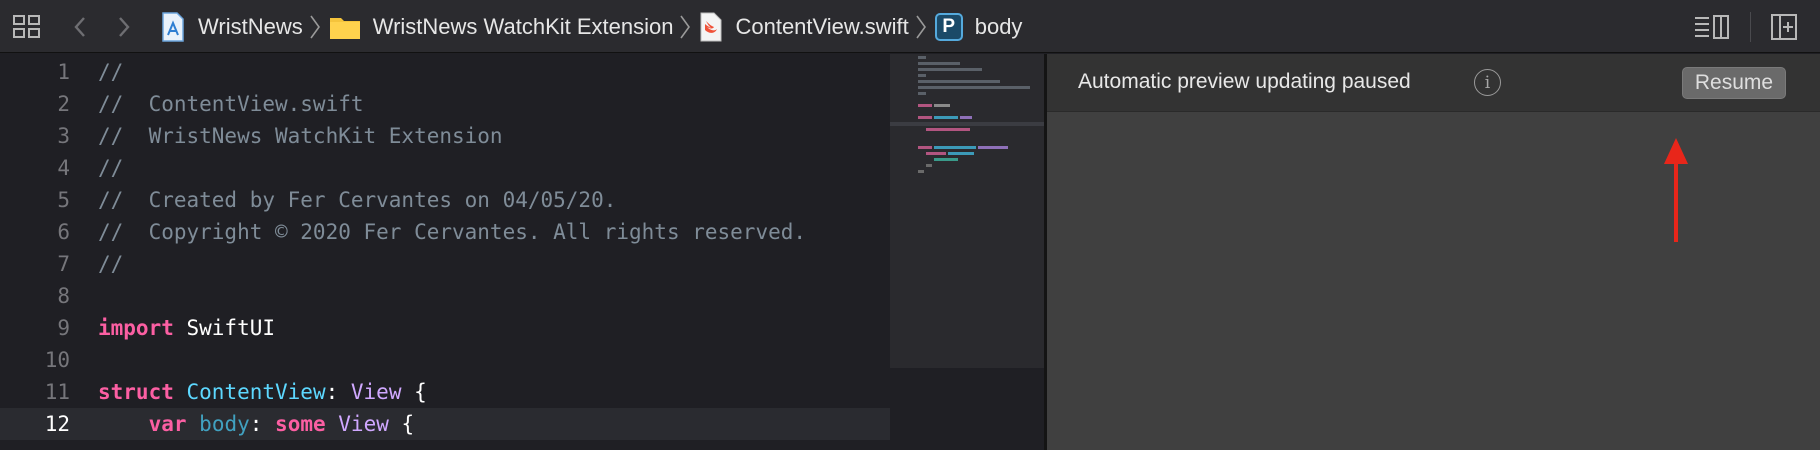  I want to click on editor-options-icon, so click(1712, 26).